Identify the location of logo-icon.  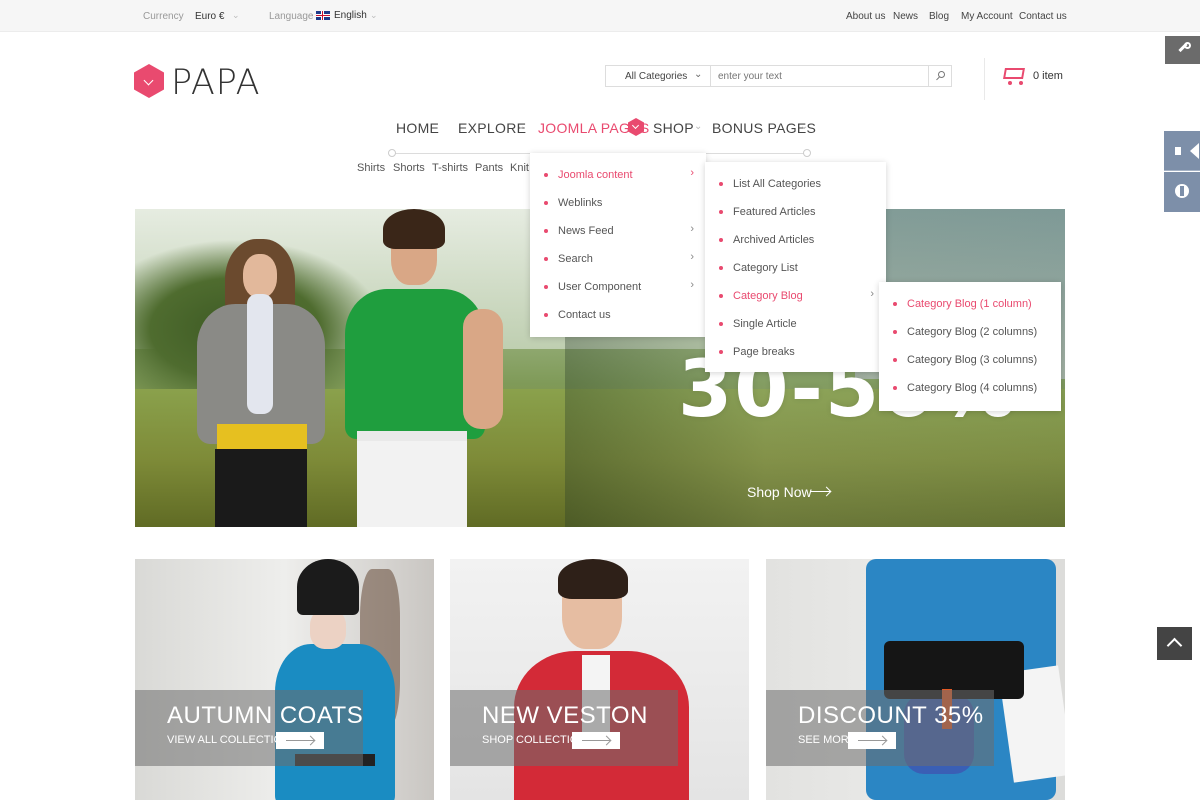
(149, 81).